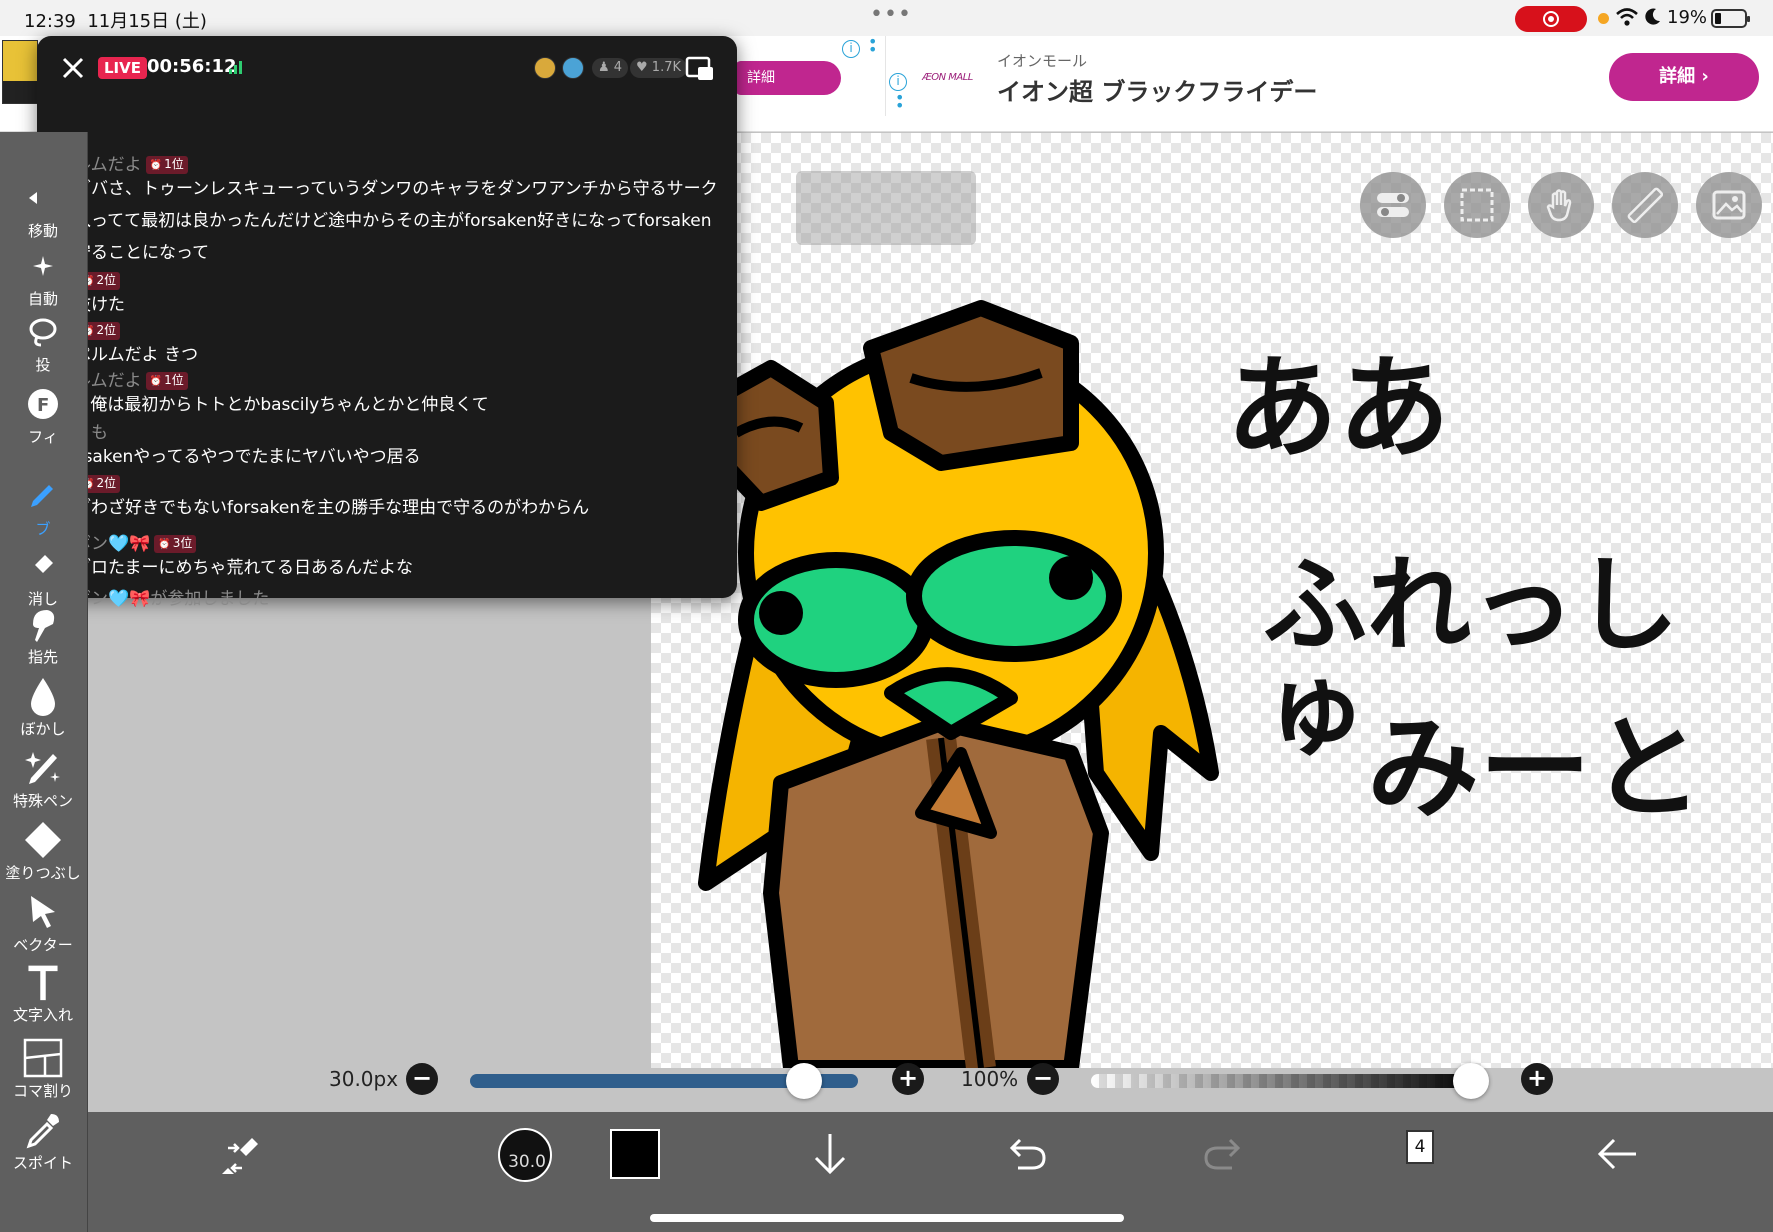 The image size is (1773, 1232). Describe the element at coordinates (1730, 18) in the screenshot. I see `battery-icon` at that location.